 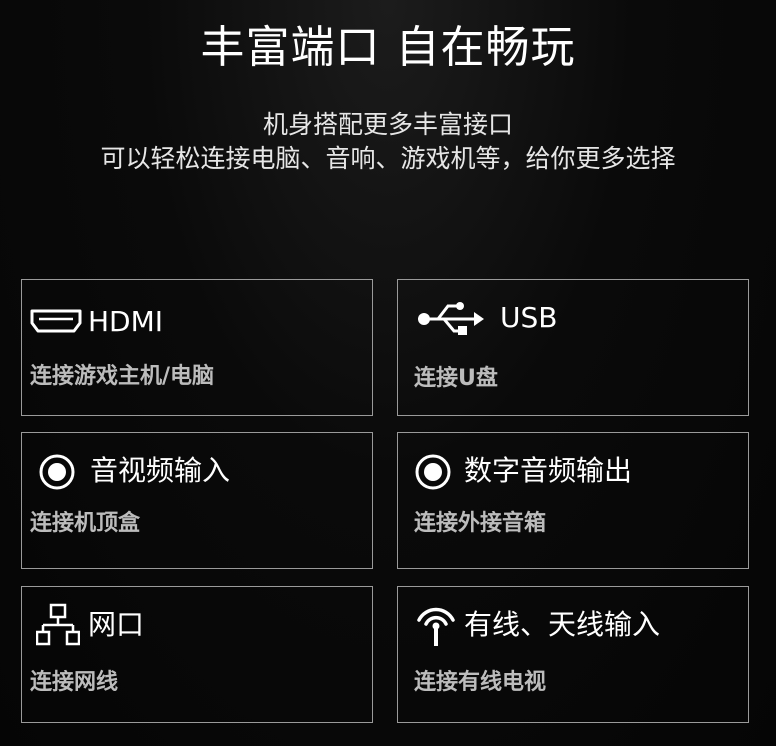 I want to click on usb-icon, so click(x=451, y=318).